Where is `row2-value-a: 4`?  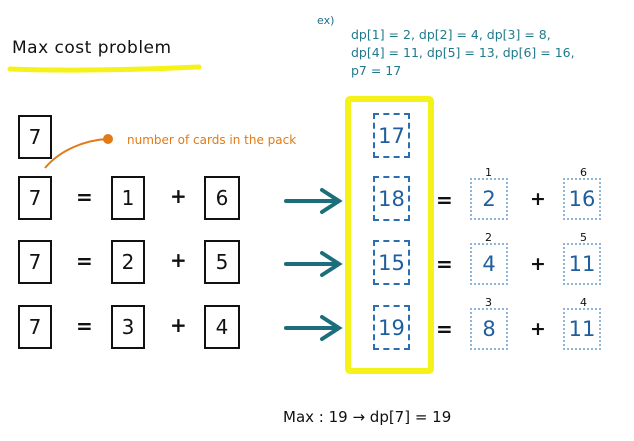 row2-value-a: 4 is located at coordinates (489, 264).